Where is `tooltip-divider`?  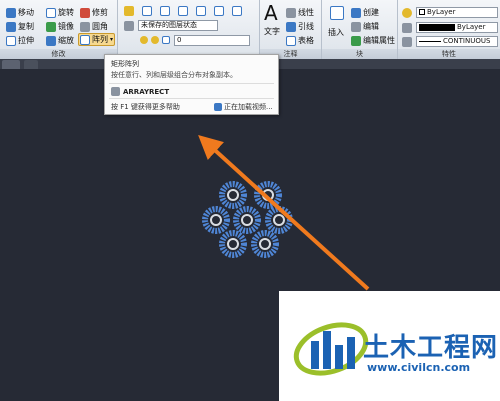 tooltip-divider is located at coordinates (191, 83).